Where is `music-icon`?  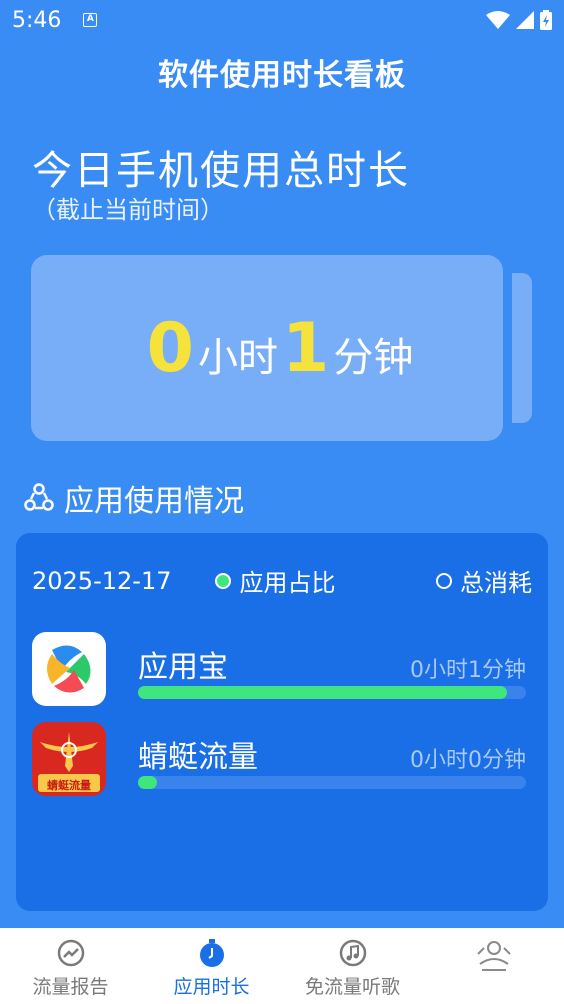 music-icon is located at coordinates (352, 953).